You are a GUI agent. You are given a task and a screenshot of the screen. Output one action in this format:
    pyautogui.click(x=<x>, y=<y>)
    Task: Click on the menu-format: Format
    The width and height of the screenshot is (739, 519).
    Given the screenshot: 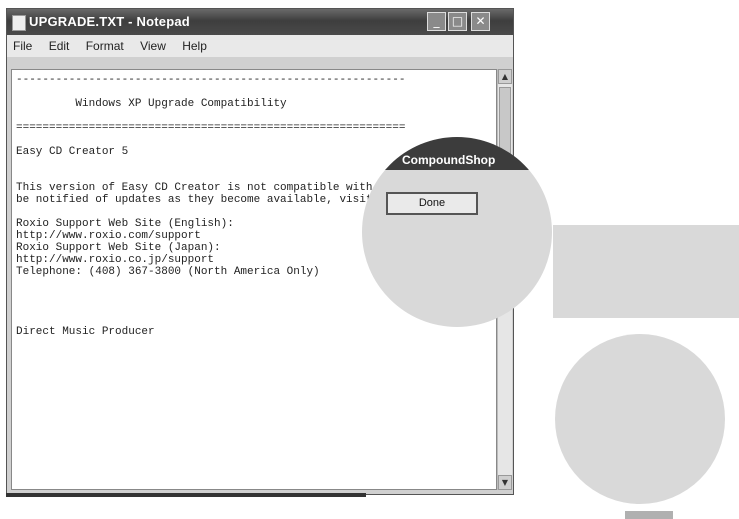 What is the action you would take?
    pyautogui.click(x=105, y=46)
    